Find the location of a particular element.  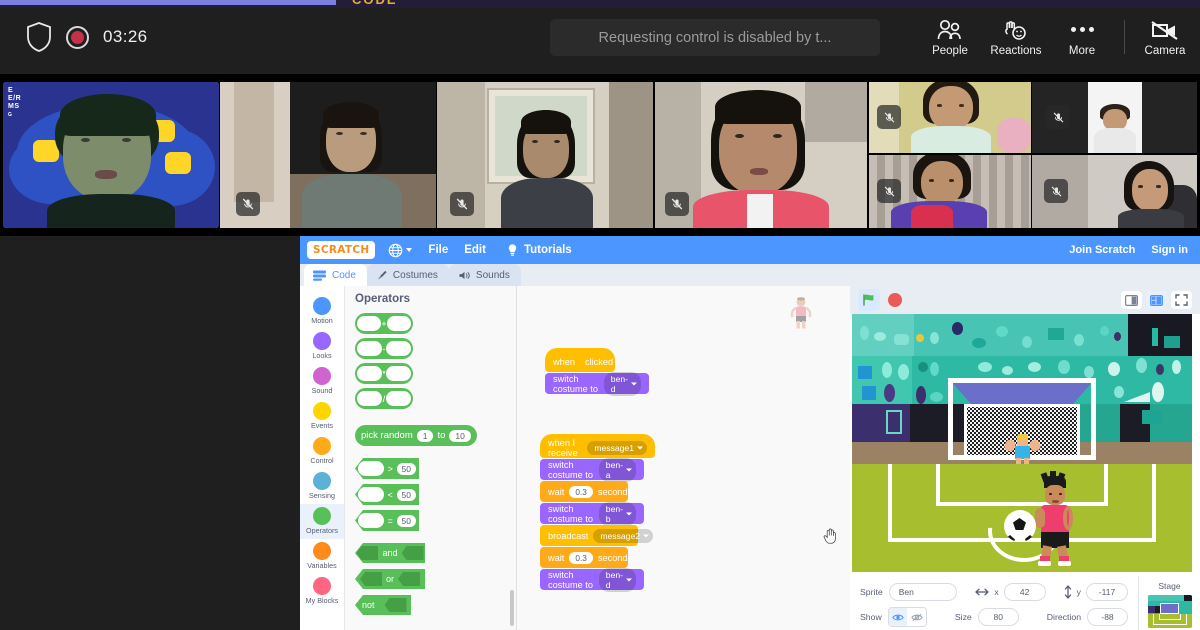

more-button: More is located at coordinates (1082, 37).